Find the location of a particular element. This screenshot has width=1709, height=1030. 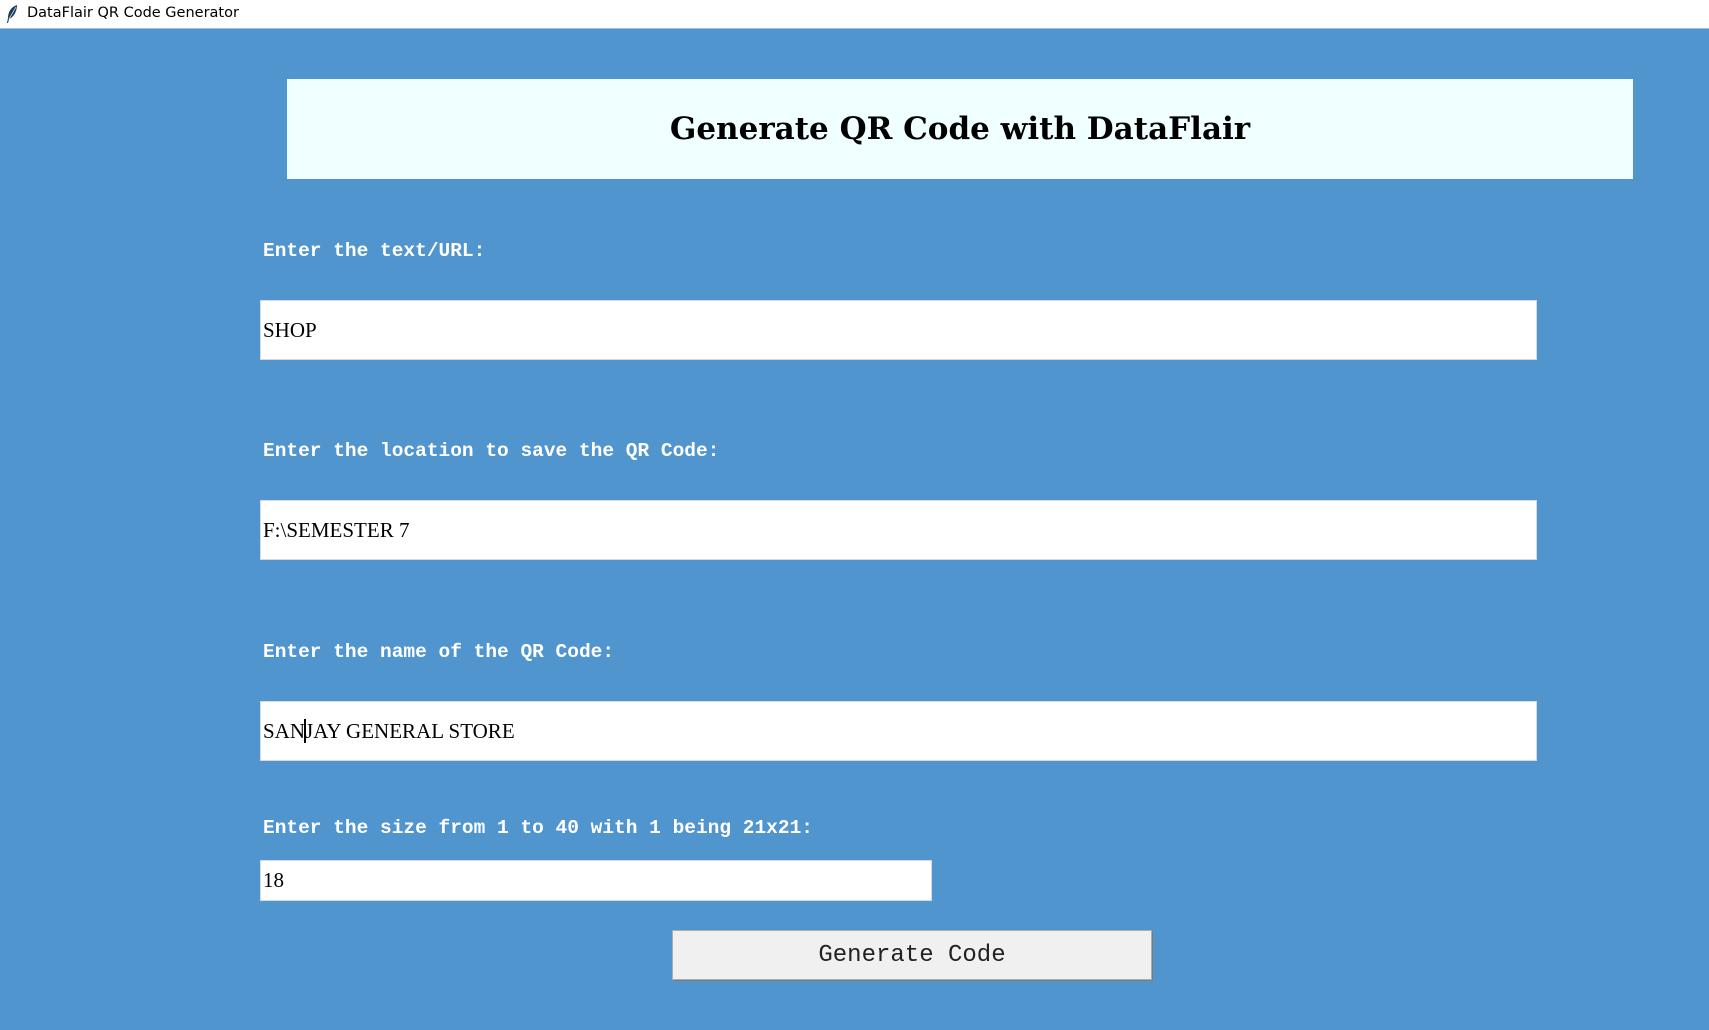

window-title: DataFlair QR Code Generator is located at coordinates (133, 13).